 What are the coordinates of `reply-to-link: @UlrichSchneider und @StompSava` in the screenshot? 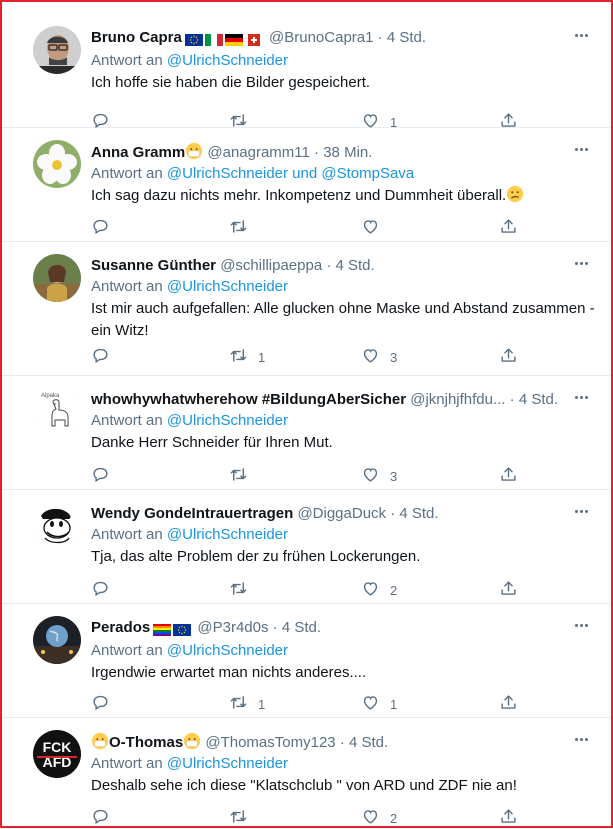 It's located at (290, 173).